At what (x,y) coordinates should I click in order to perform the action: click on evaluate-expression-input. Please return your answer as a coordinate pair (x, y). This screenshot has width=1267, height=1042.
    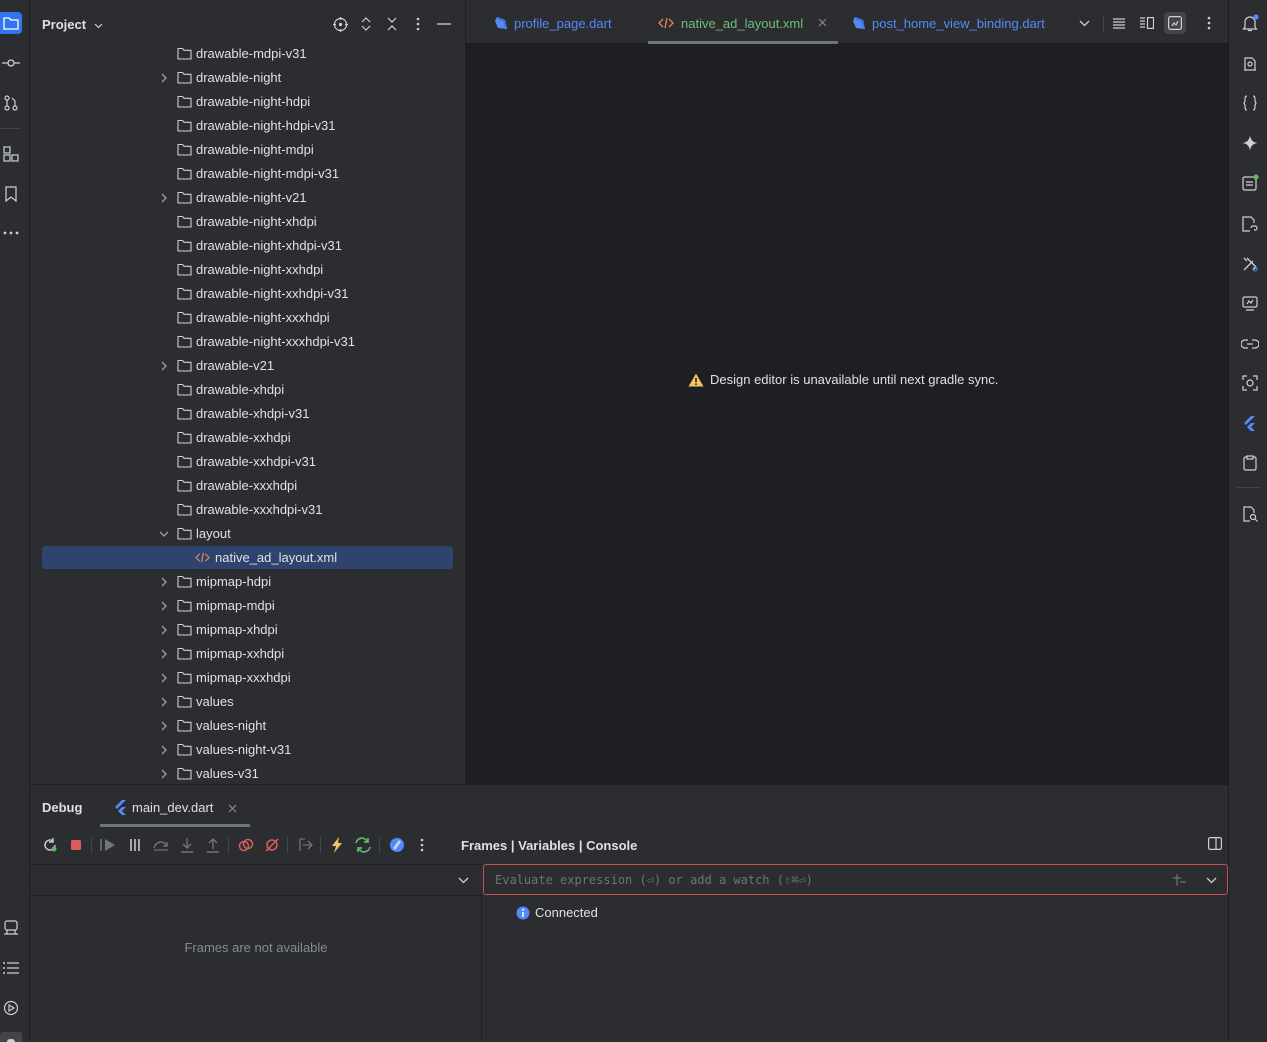
    Looking at the image, I should click on (824, 879).